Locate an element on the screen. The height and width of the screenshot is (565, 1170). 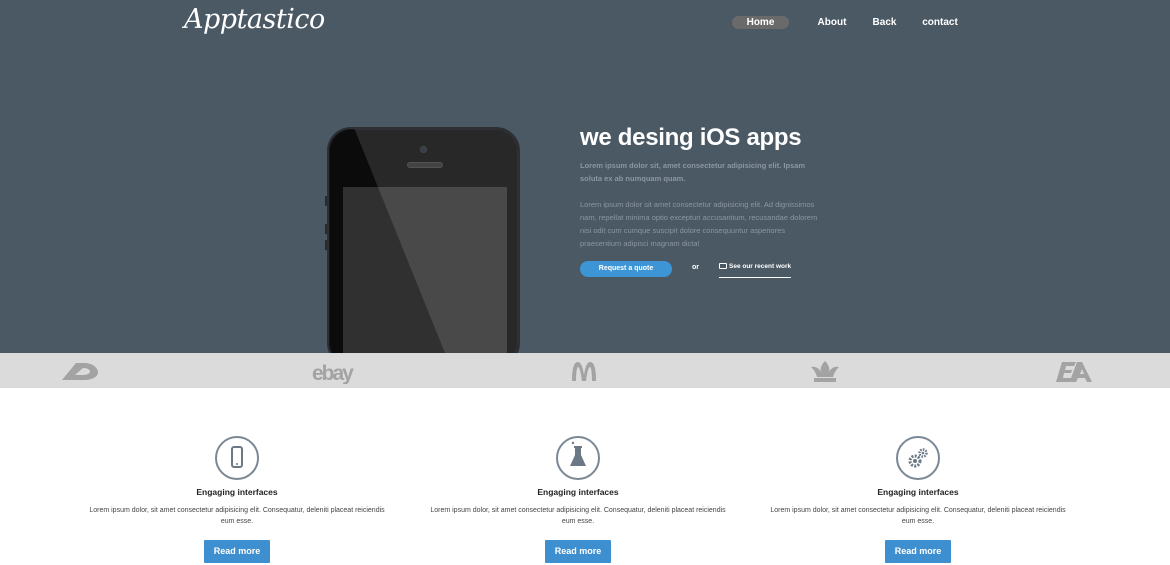
ebay-logo: ebay is located at coordinates (336, 371).